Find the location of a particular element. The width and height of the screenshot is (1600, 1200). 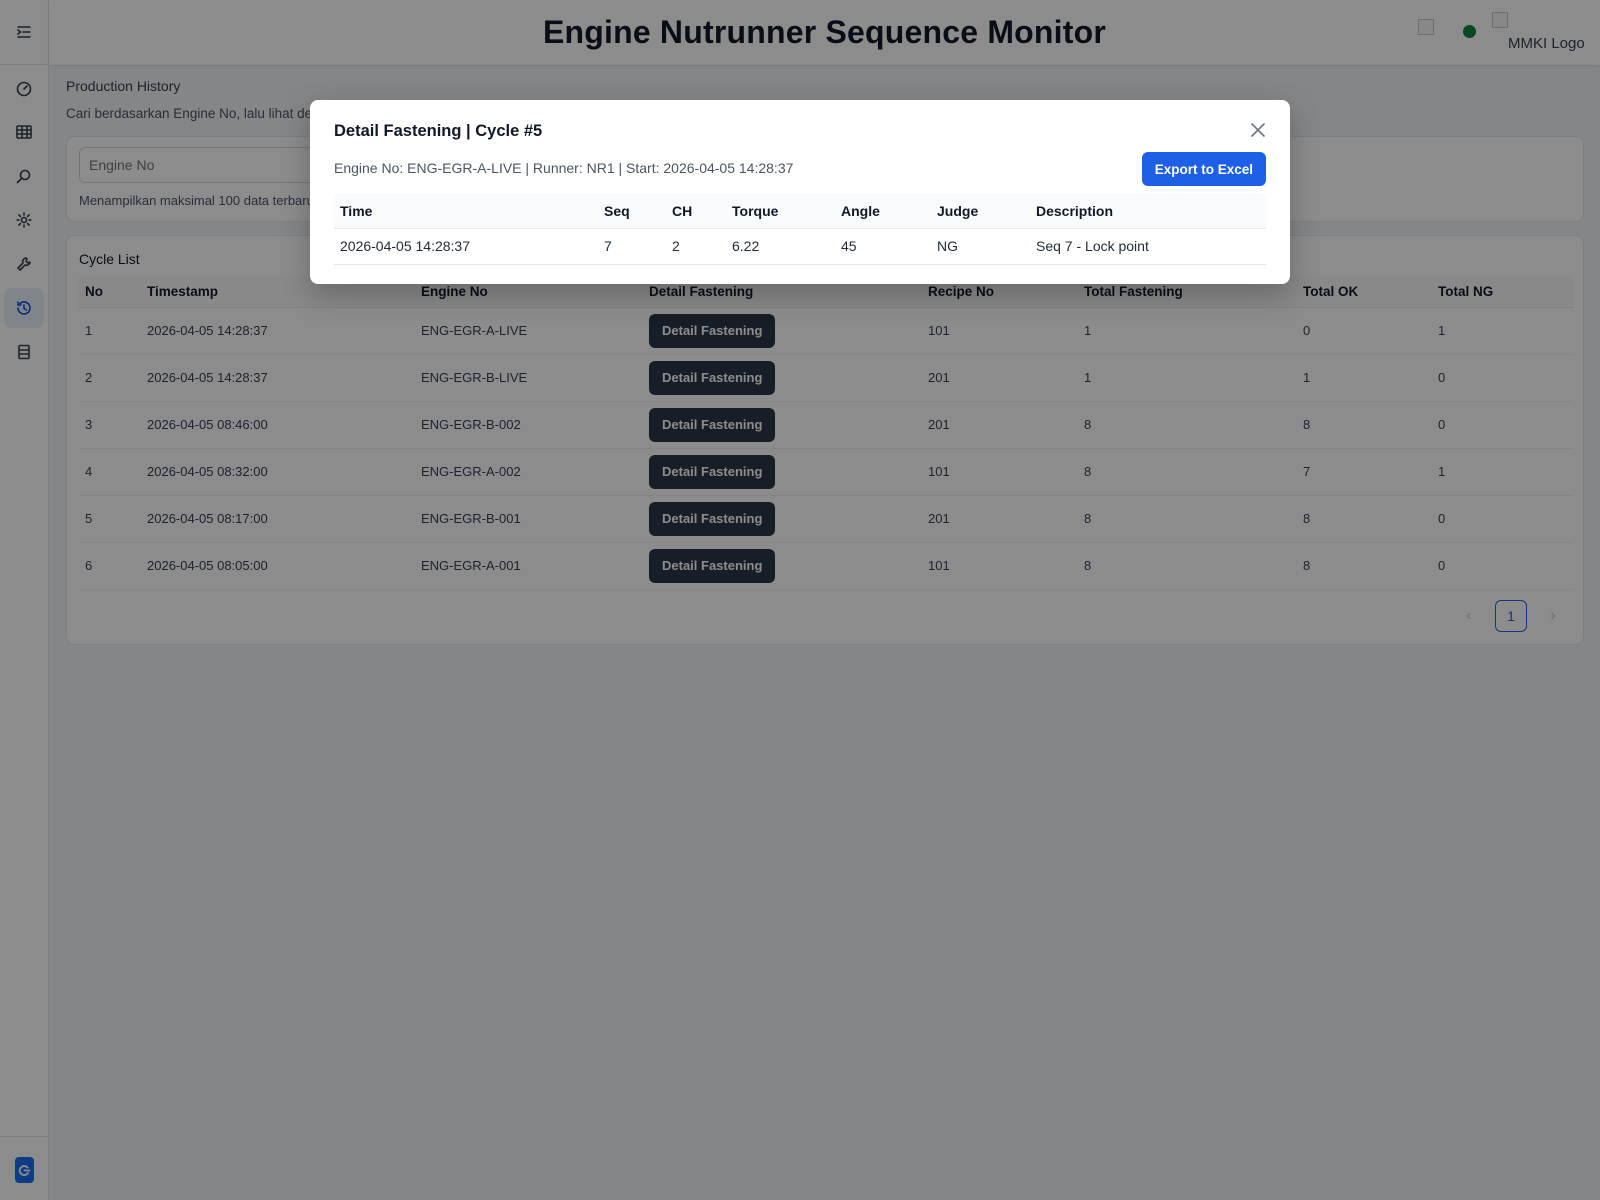

modal-title: Detail Fastening | Cycle #5 is located at coordinates (438, 131).